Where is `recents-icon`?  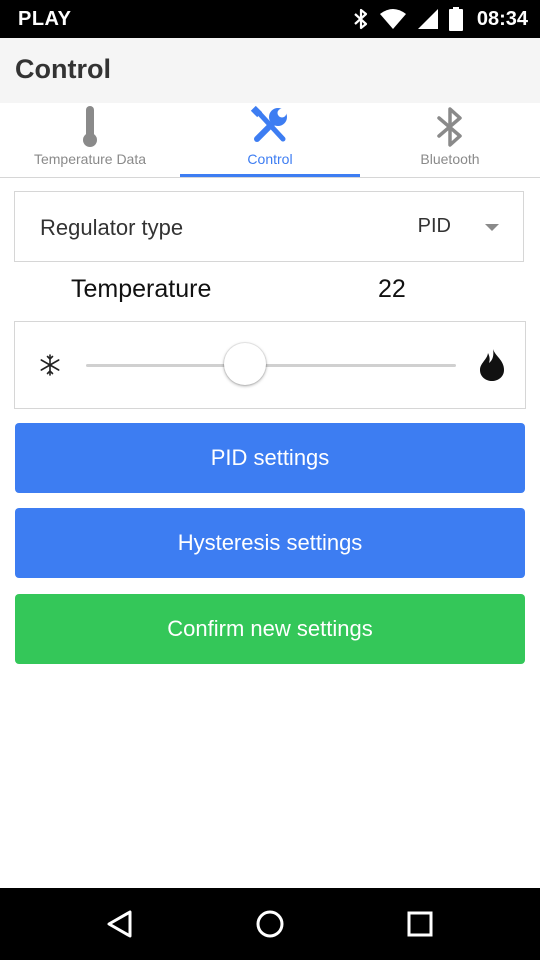
recents-icon is located at coordinates (420, 924).